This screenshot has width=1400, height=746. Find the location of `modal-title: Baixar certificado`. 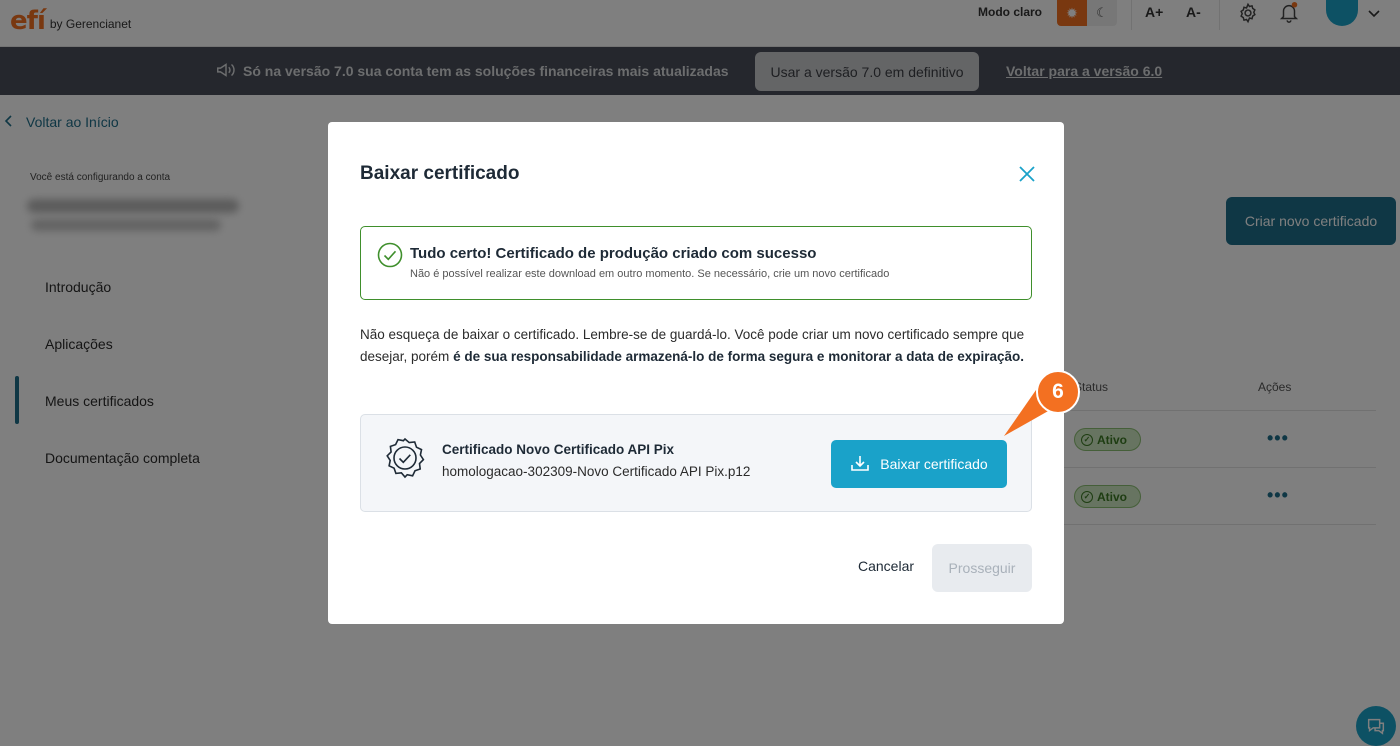

modal-title: Baixar certificado is located at coordinates (440, 173).